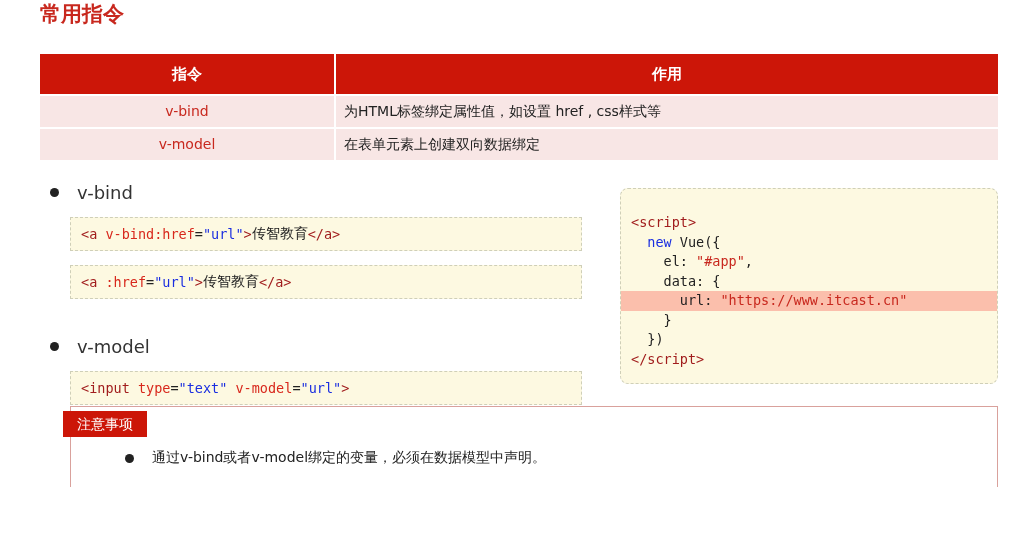  What do you see at coordinates (187, 111) in the screenshot?
I see `table-cell: v-bind` at bounding box center [187, 111].